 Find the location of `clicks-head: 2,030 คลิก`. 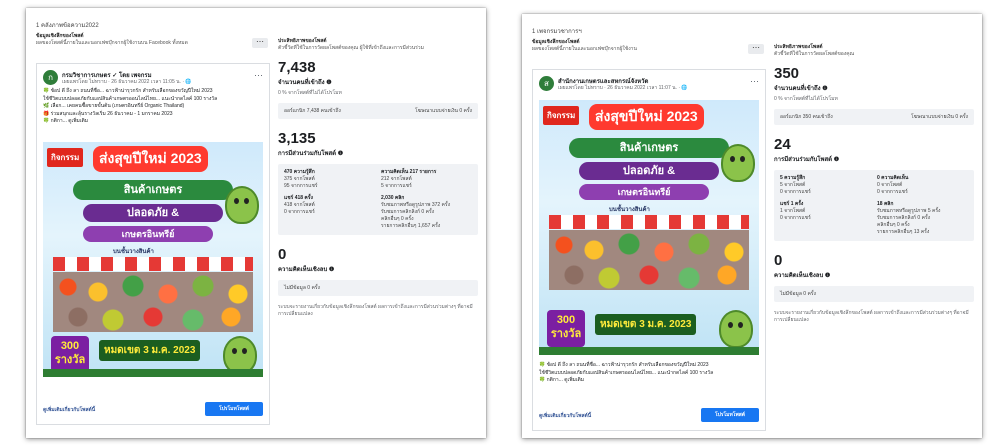

clicks-head: 2,030 คลิก is located at coordinates (393, 198).